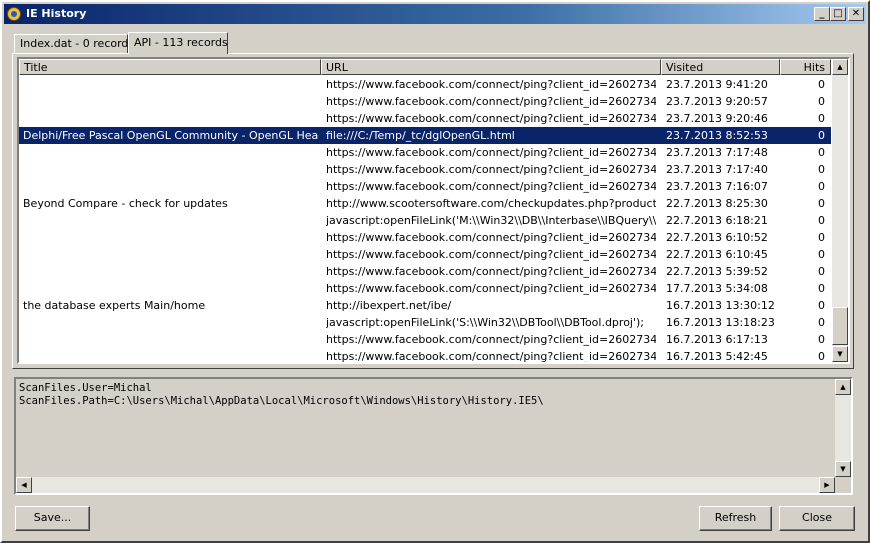 The image size is (870, 543). I want to click on cell-title: Beyond Compare - check for updates, so click(125, 203).